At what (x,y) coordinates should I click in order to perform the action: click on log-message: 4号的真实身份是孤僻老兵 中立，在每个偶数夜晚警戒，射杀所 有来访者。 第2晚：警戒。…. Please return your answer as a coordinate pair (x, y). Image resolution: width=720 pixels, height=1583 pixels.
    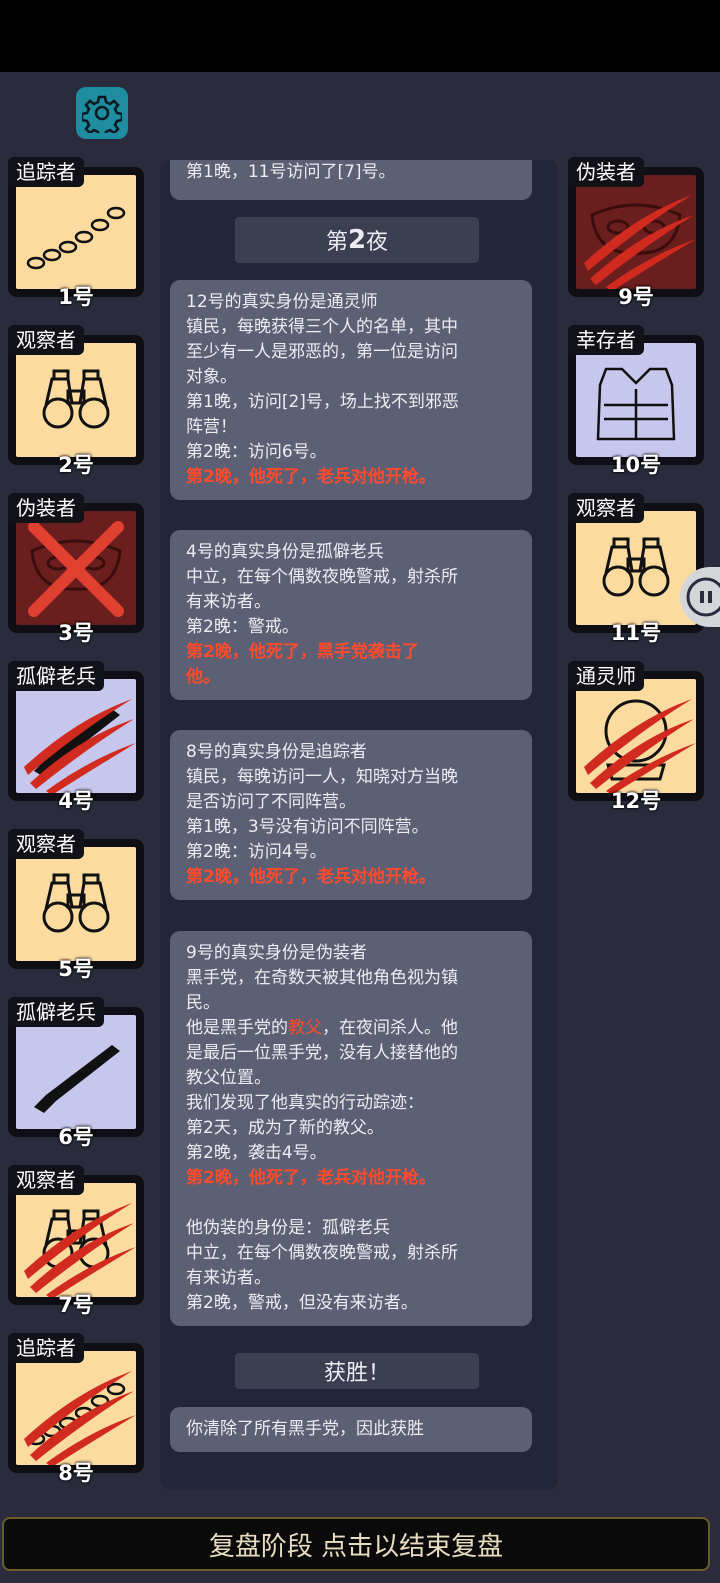
    Looking at the image, I should click on (351, 615).